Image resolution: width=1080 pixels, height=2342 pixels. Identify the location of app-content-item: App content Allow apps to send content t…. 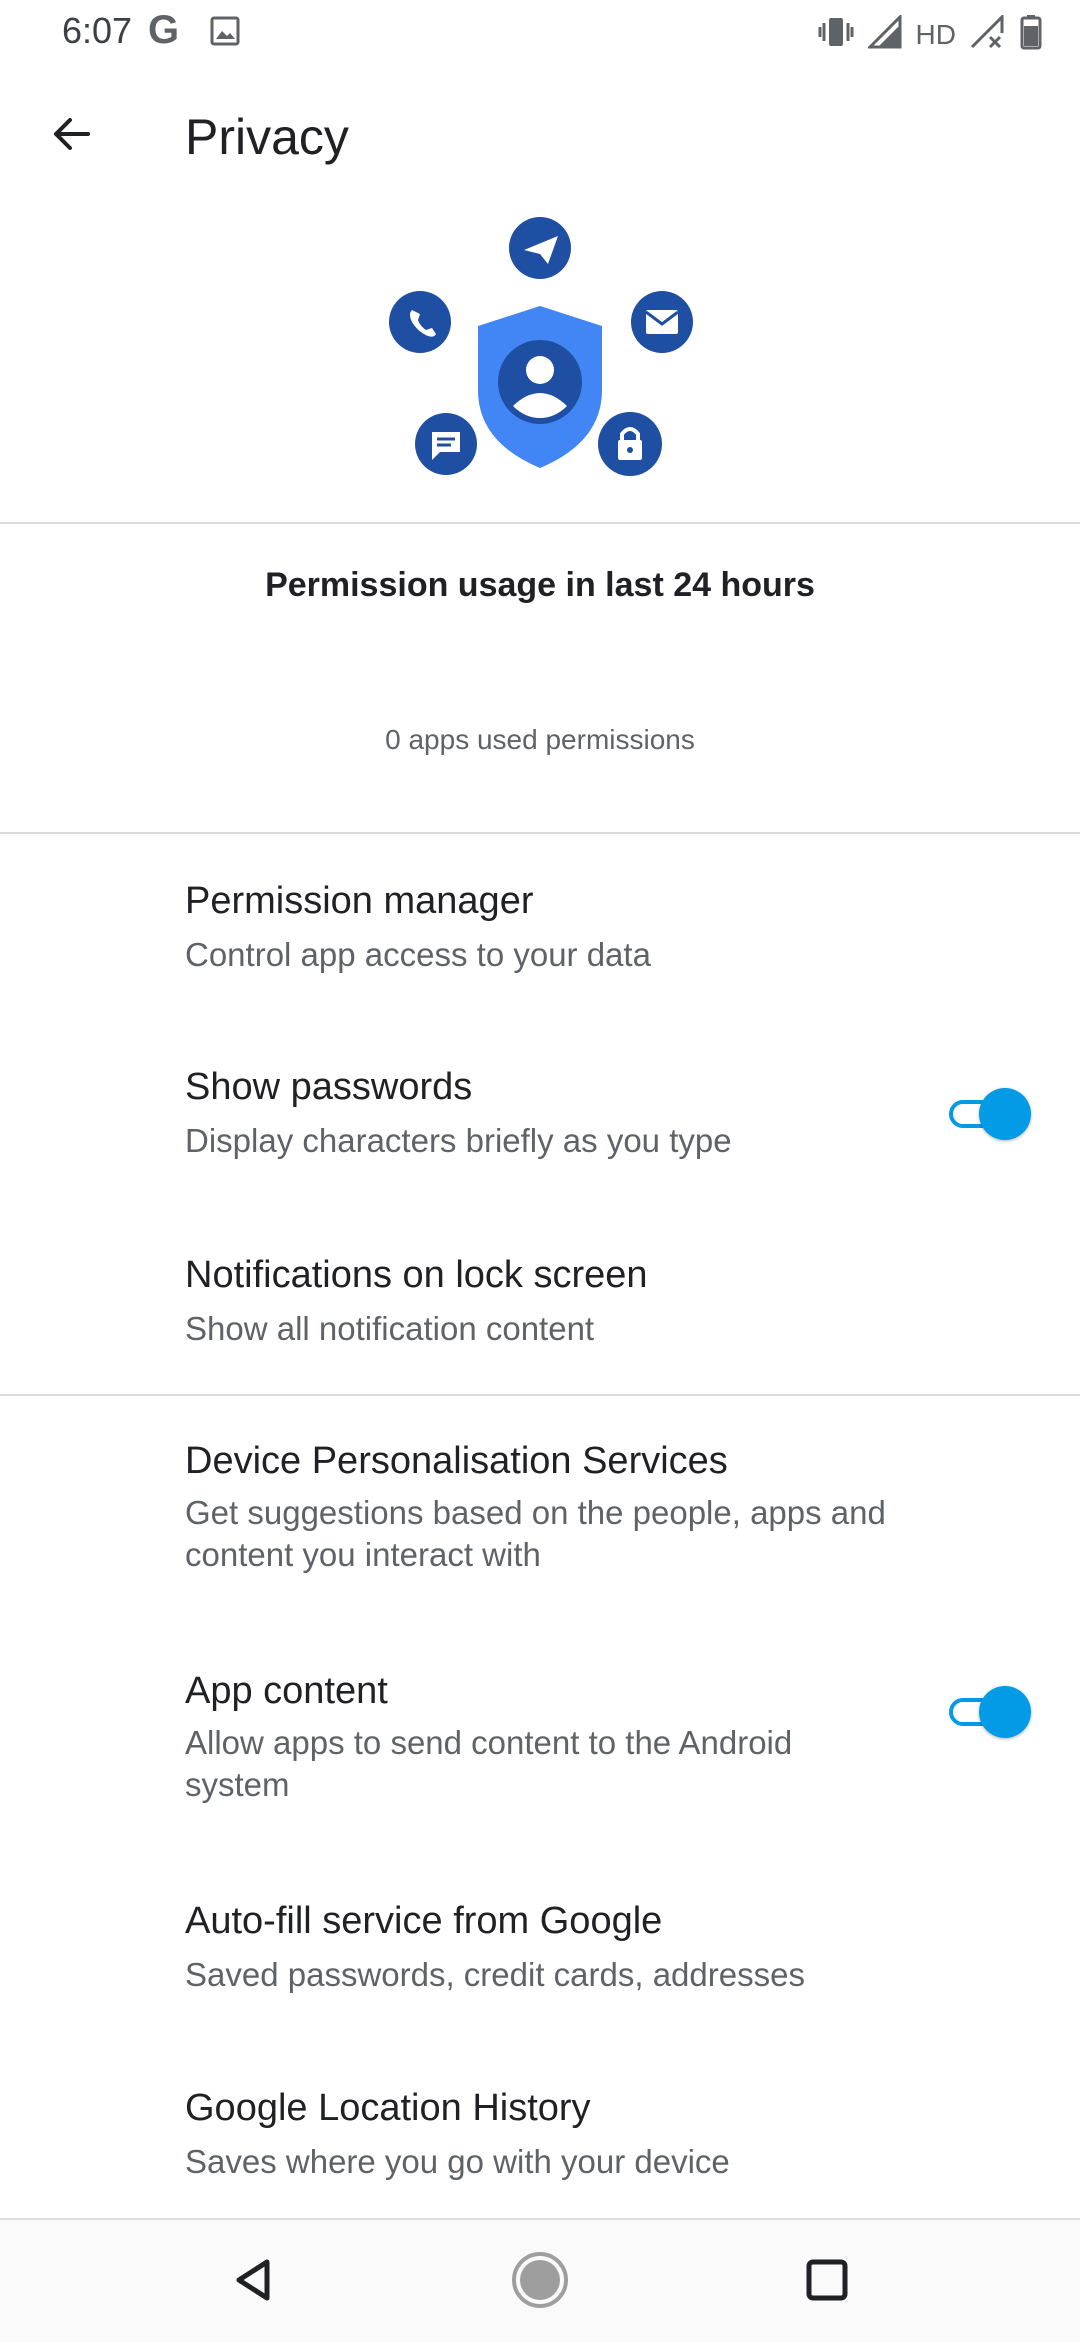
(540, 1750).